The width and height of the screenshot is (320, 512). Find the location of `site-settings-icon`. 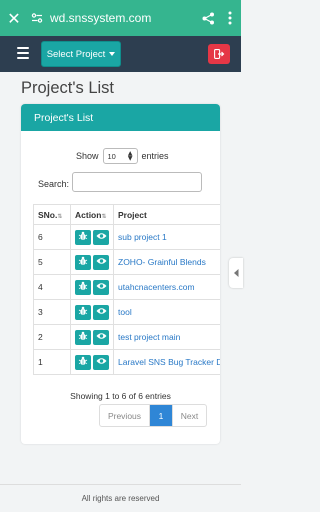

site-settings-icon is located at coordinates (37, 18).